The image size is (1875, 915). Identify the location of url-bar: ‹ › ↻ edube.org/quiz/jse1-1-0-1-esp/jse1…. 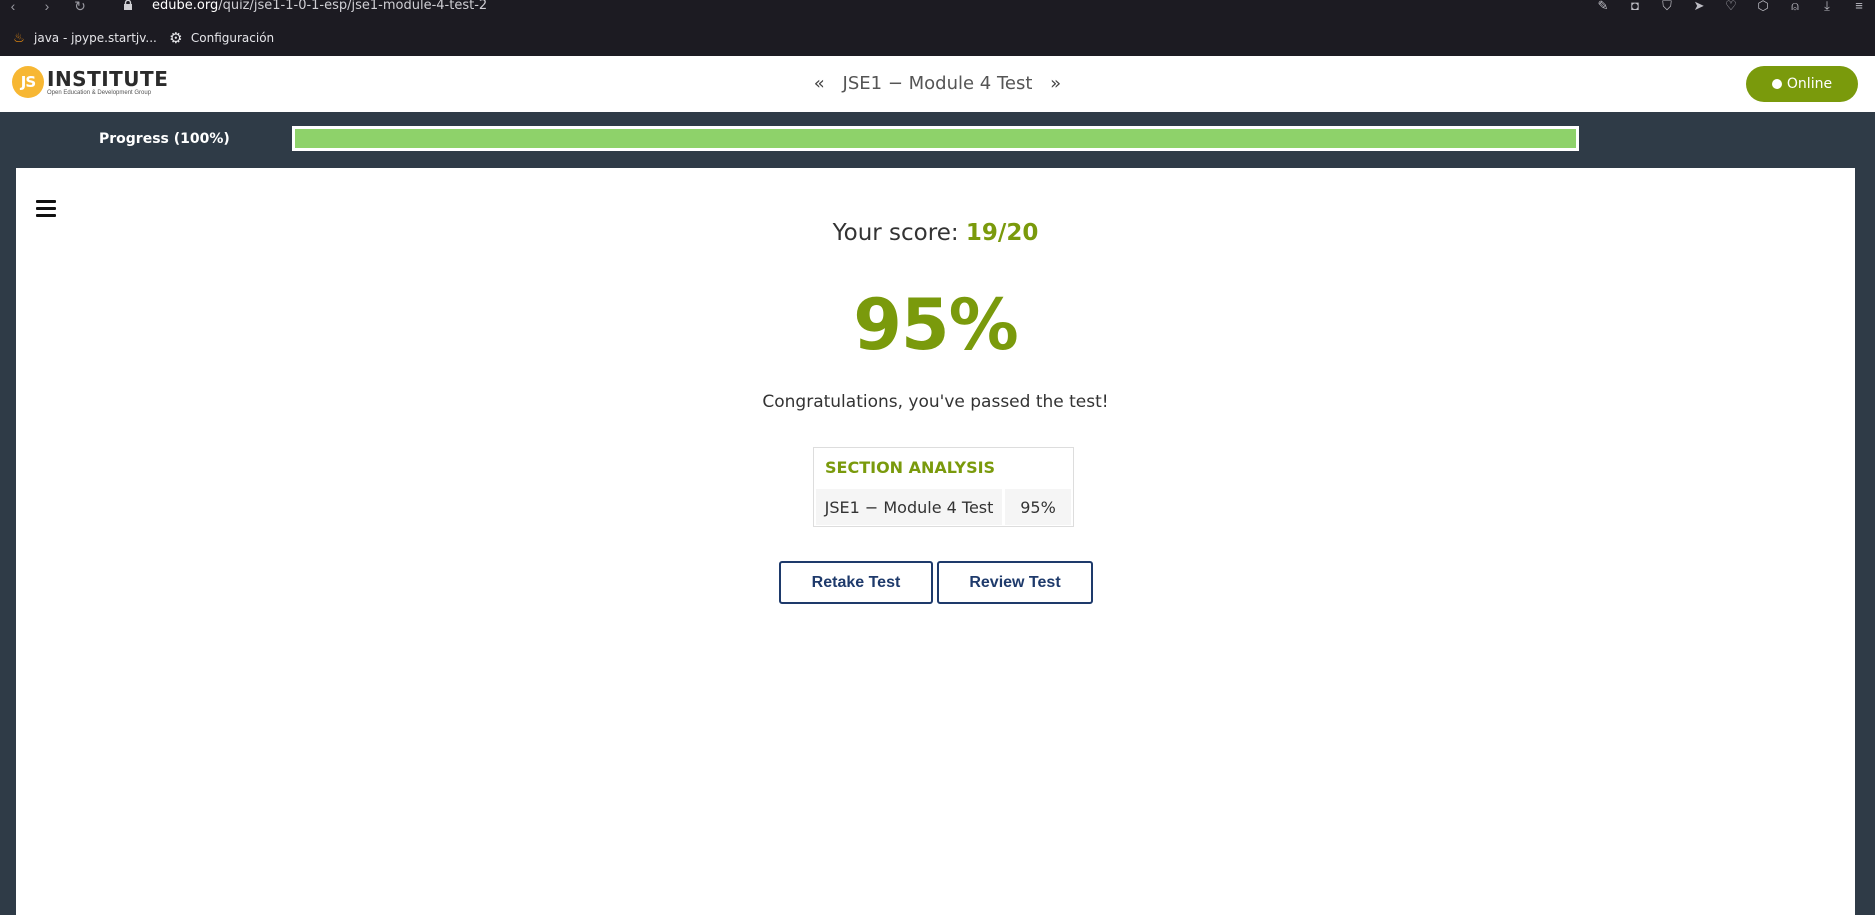
(937, 7).